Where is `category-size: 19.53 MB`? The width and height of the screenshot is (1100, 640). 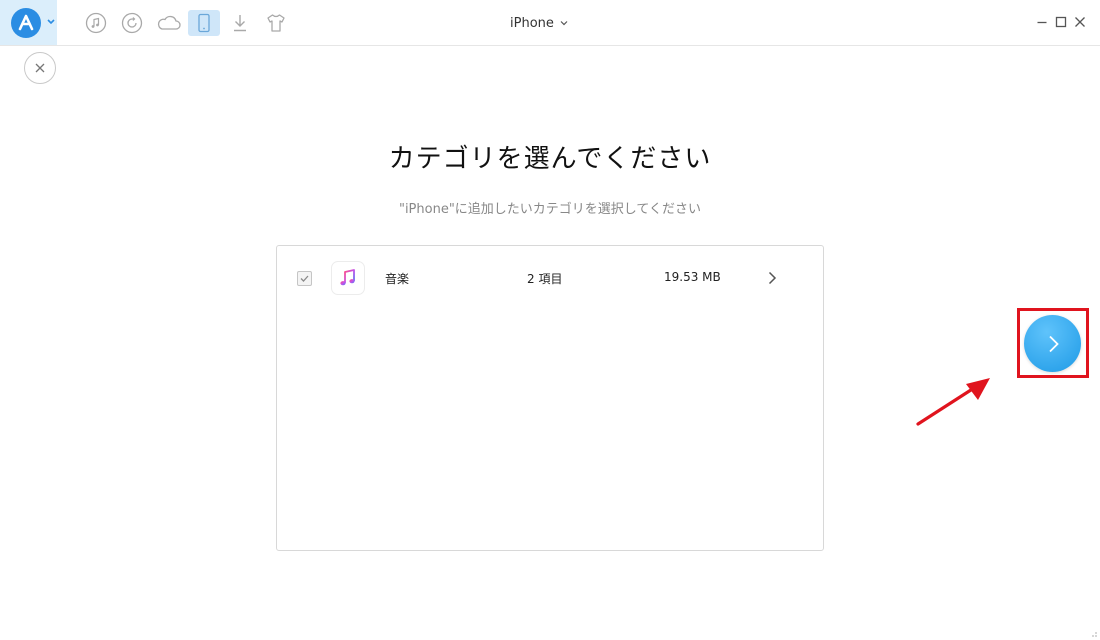 category-size: 19.53 MB is located at coordinates (692, 277).